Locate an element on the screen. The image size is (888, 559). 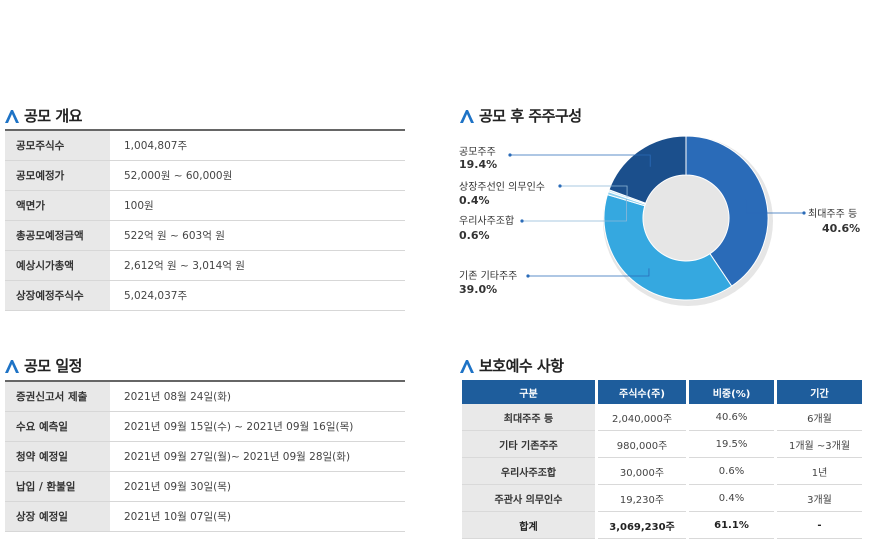
pct-public: 19.4% is located at coordinates (478, 164).